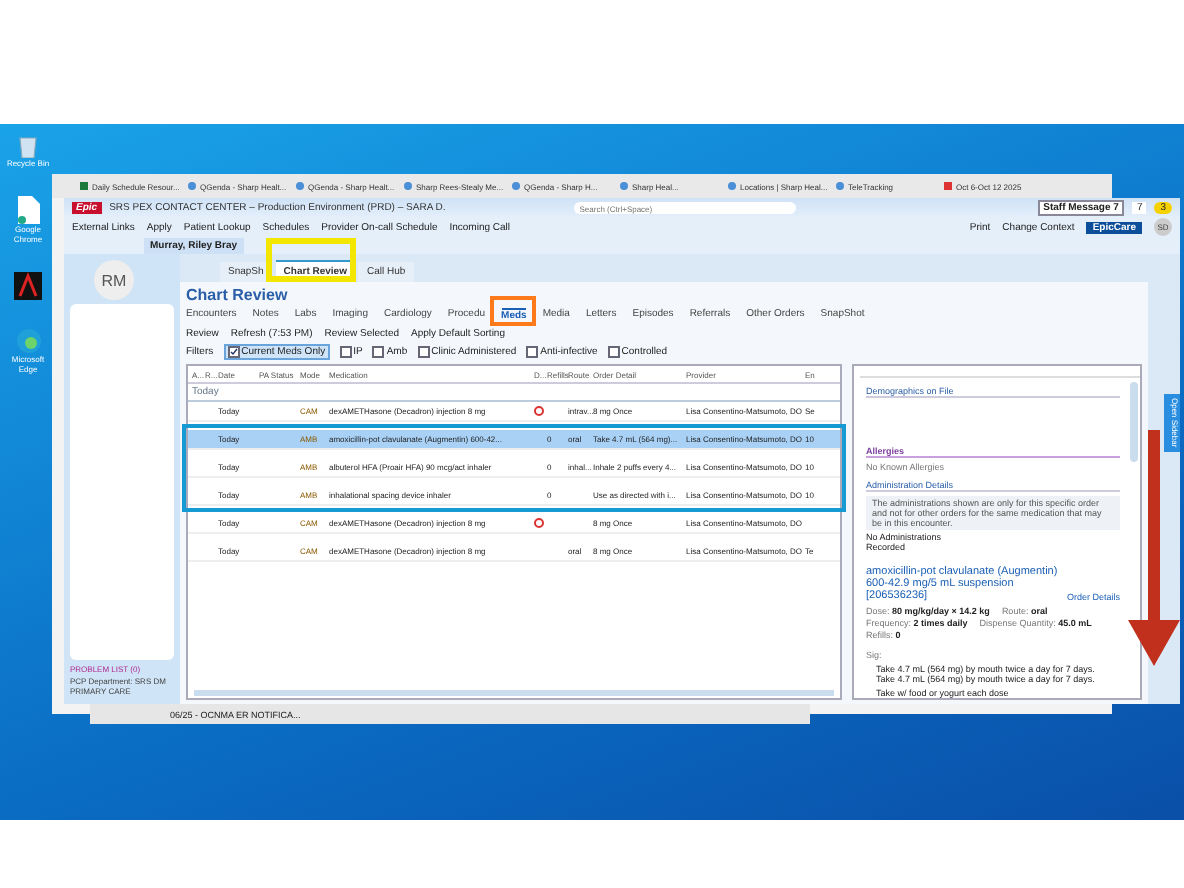  What do you see at coordinates (28, 341) in the screenshot?
I see `browser-icon` at bounding box center [28, 341].